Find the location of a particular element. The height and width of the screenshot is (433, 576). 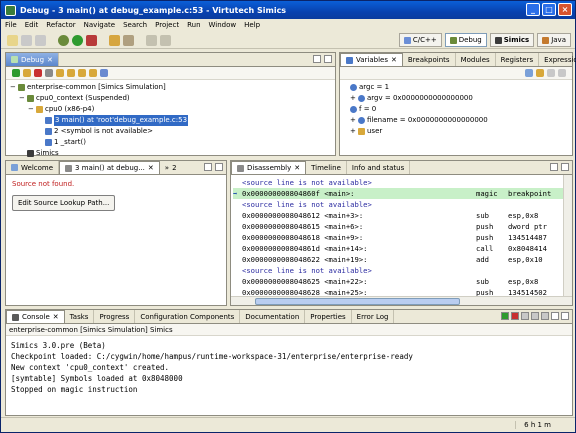

perspective-java: Java is located at coordinates (554, 40).